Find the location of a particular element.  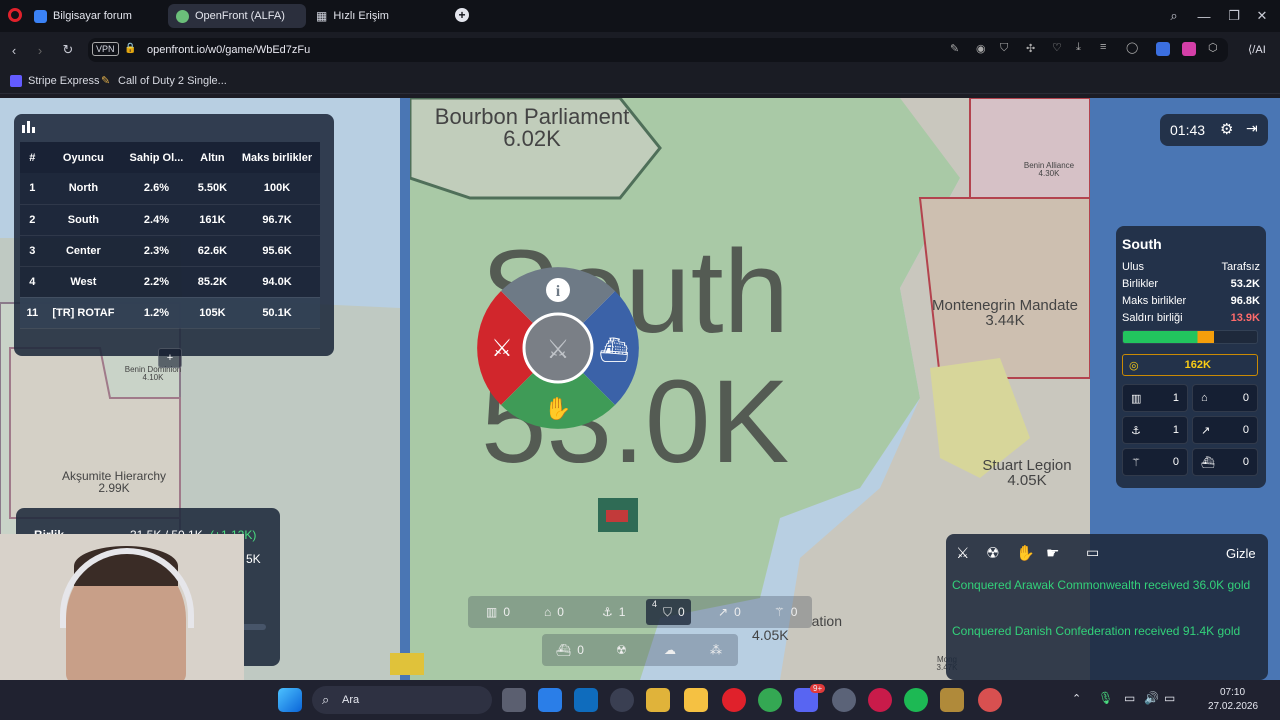

download-icon: ⤓ is located at coordinates (1078, 47).